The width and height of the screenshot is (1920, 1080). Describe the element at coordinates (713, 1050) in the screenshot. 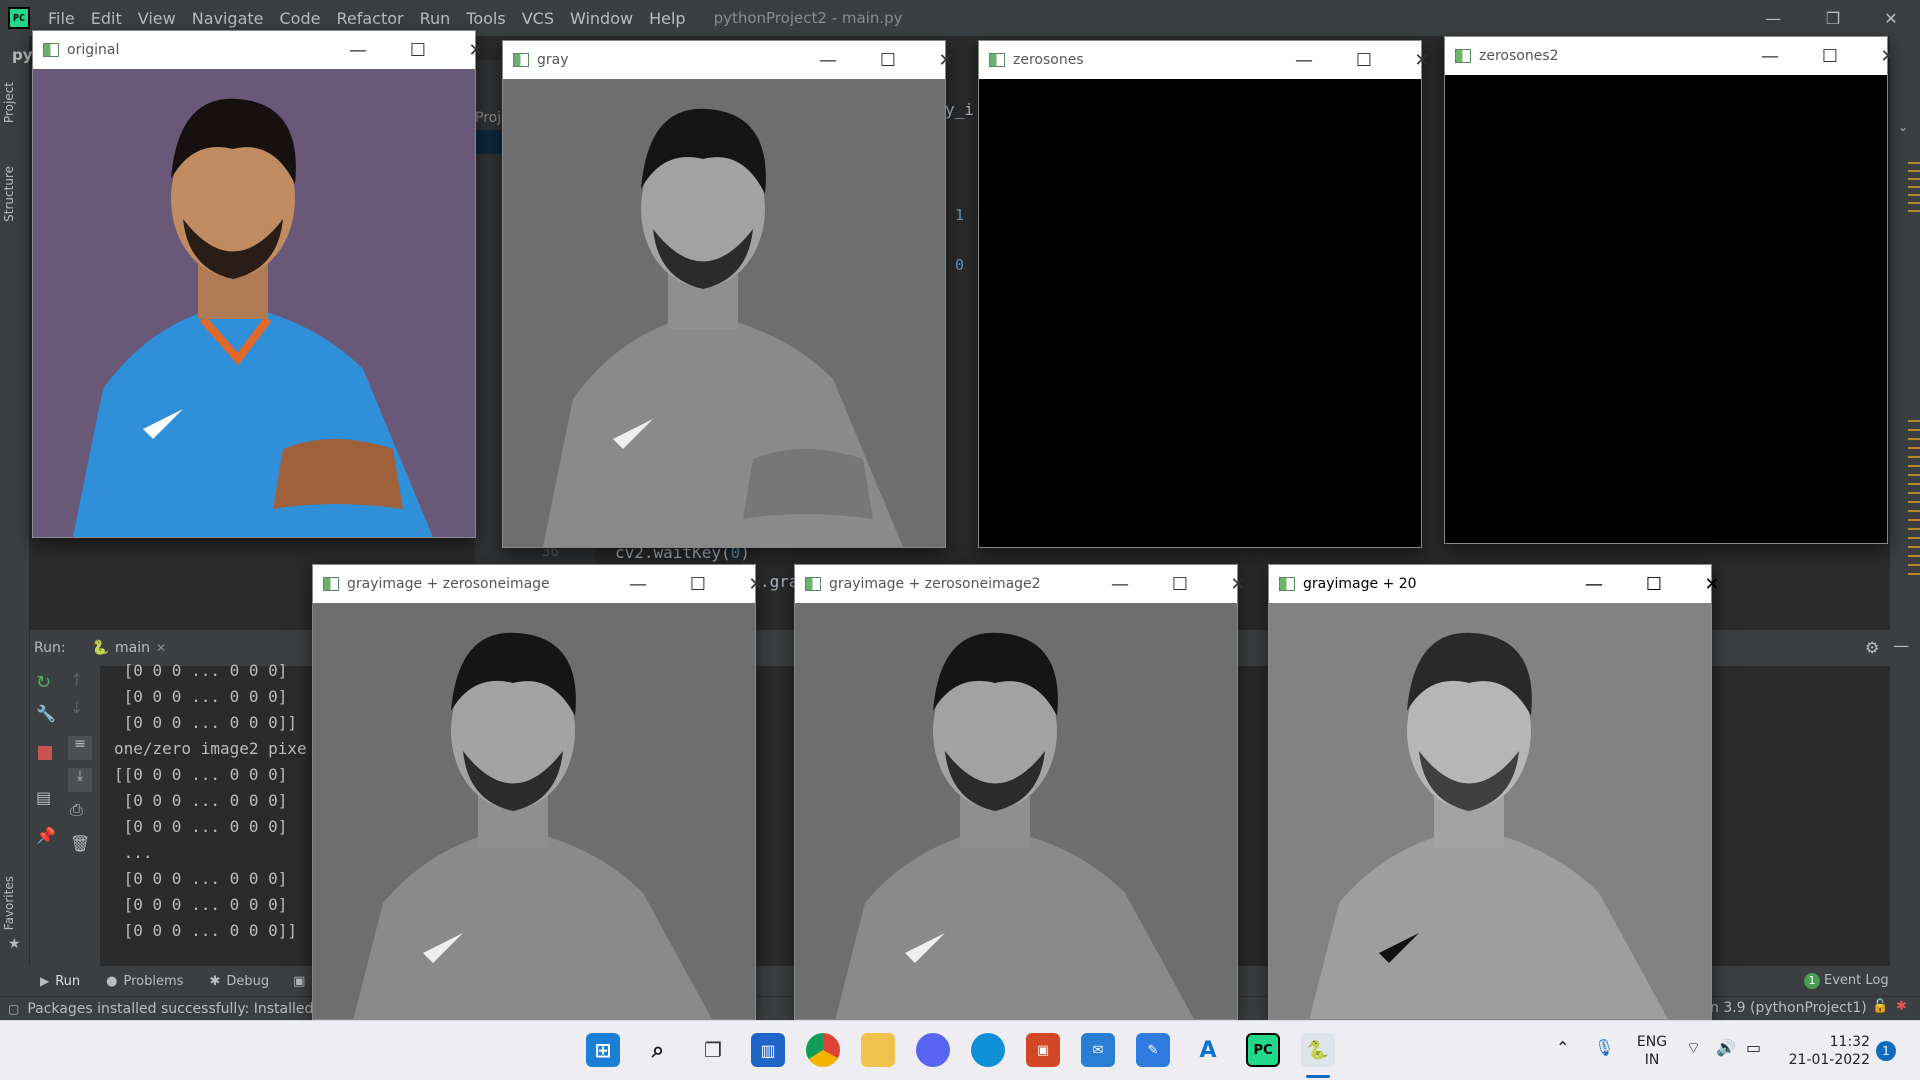

I see `task-view-icon: ❐` at that location.